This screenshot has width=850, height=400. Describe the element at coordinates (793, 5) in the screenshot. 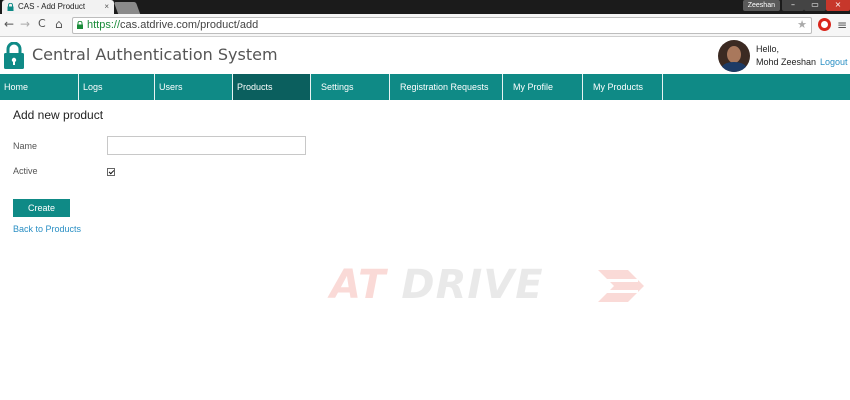

I see `minimize-icon: –` at that location.